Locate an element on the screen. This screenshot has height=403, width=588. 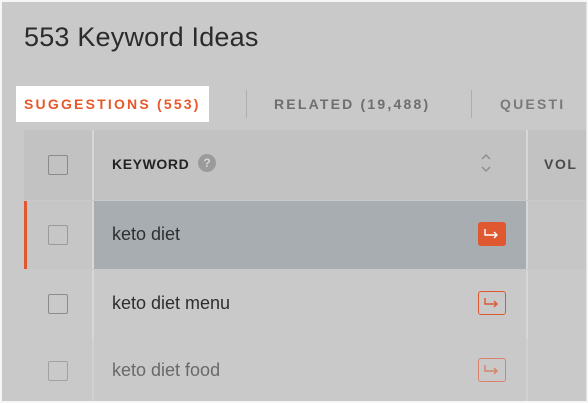
tab-related: RELATED (19,488) is located at coordinates (352, 104).